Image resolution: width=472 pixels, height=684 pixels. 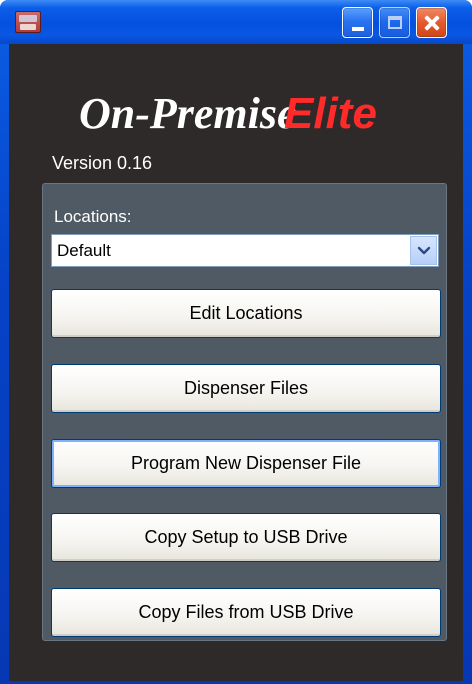 What do you see at coordinates (246, 537) in the screenshot?
I see `copy-setup-to-usb-button: Copy Setup to USB Drive` at bounding box center [246, 537].